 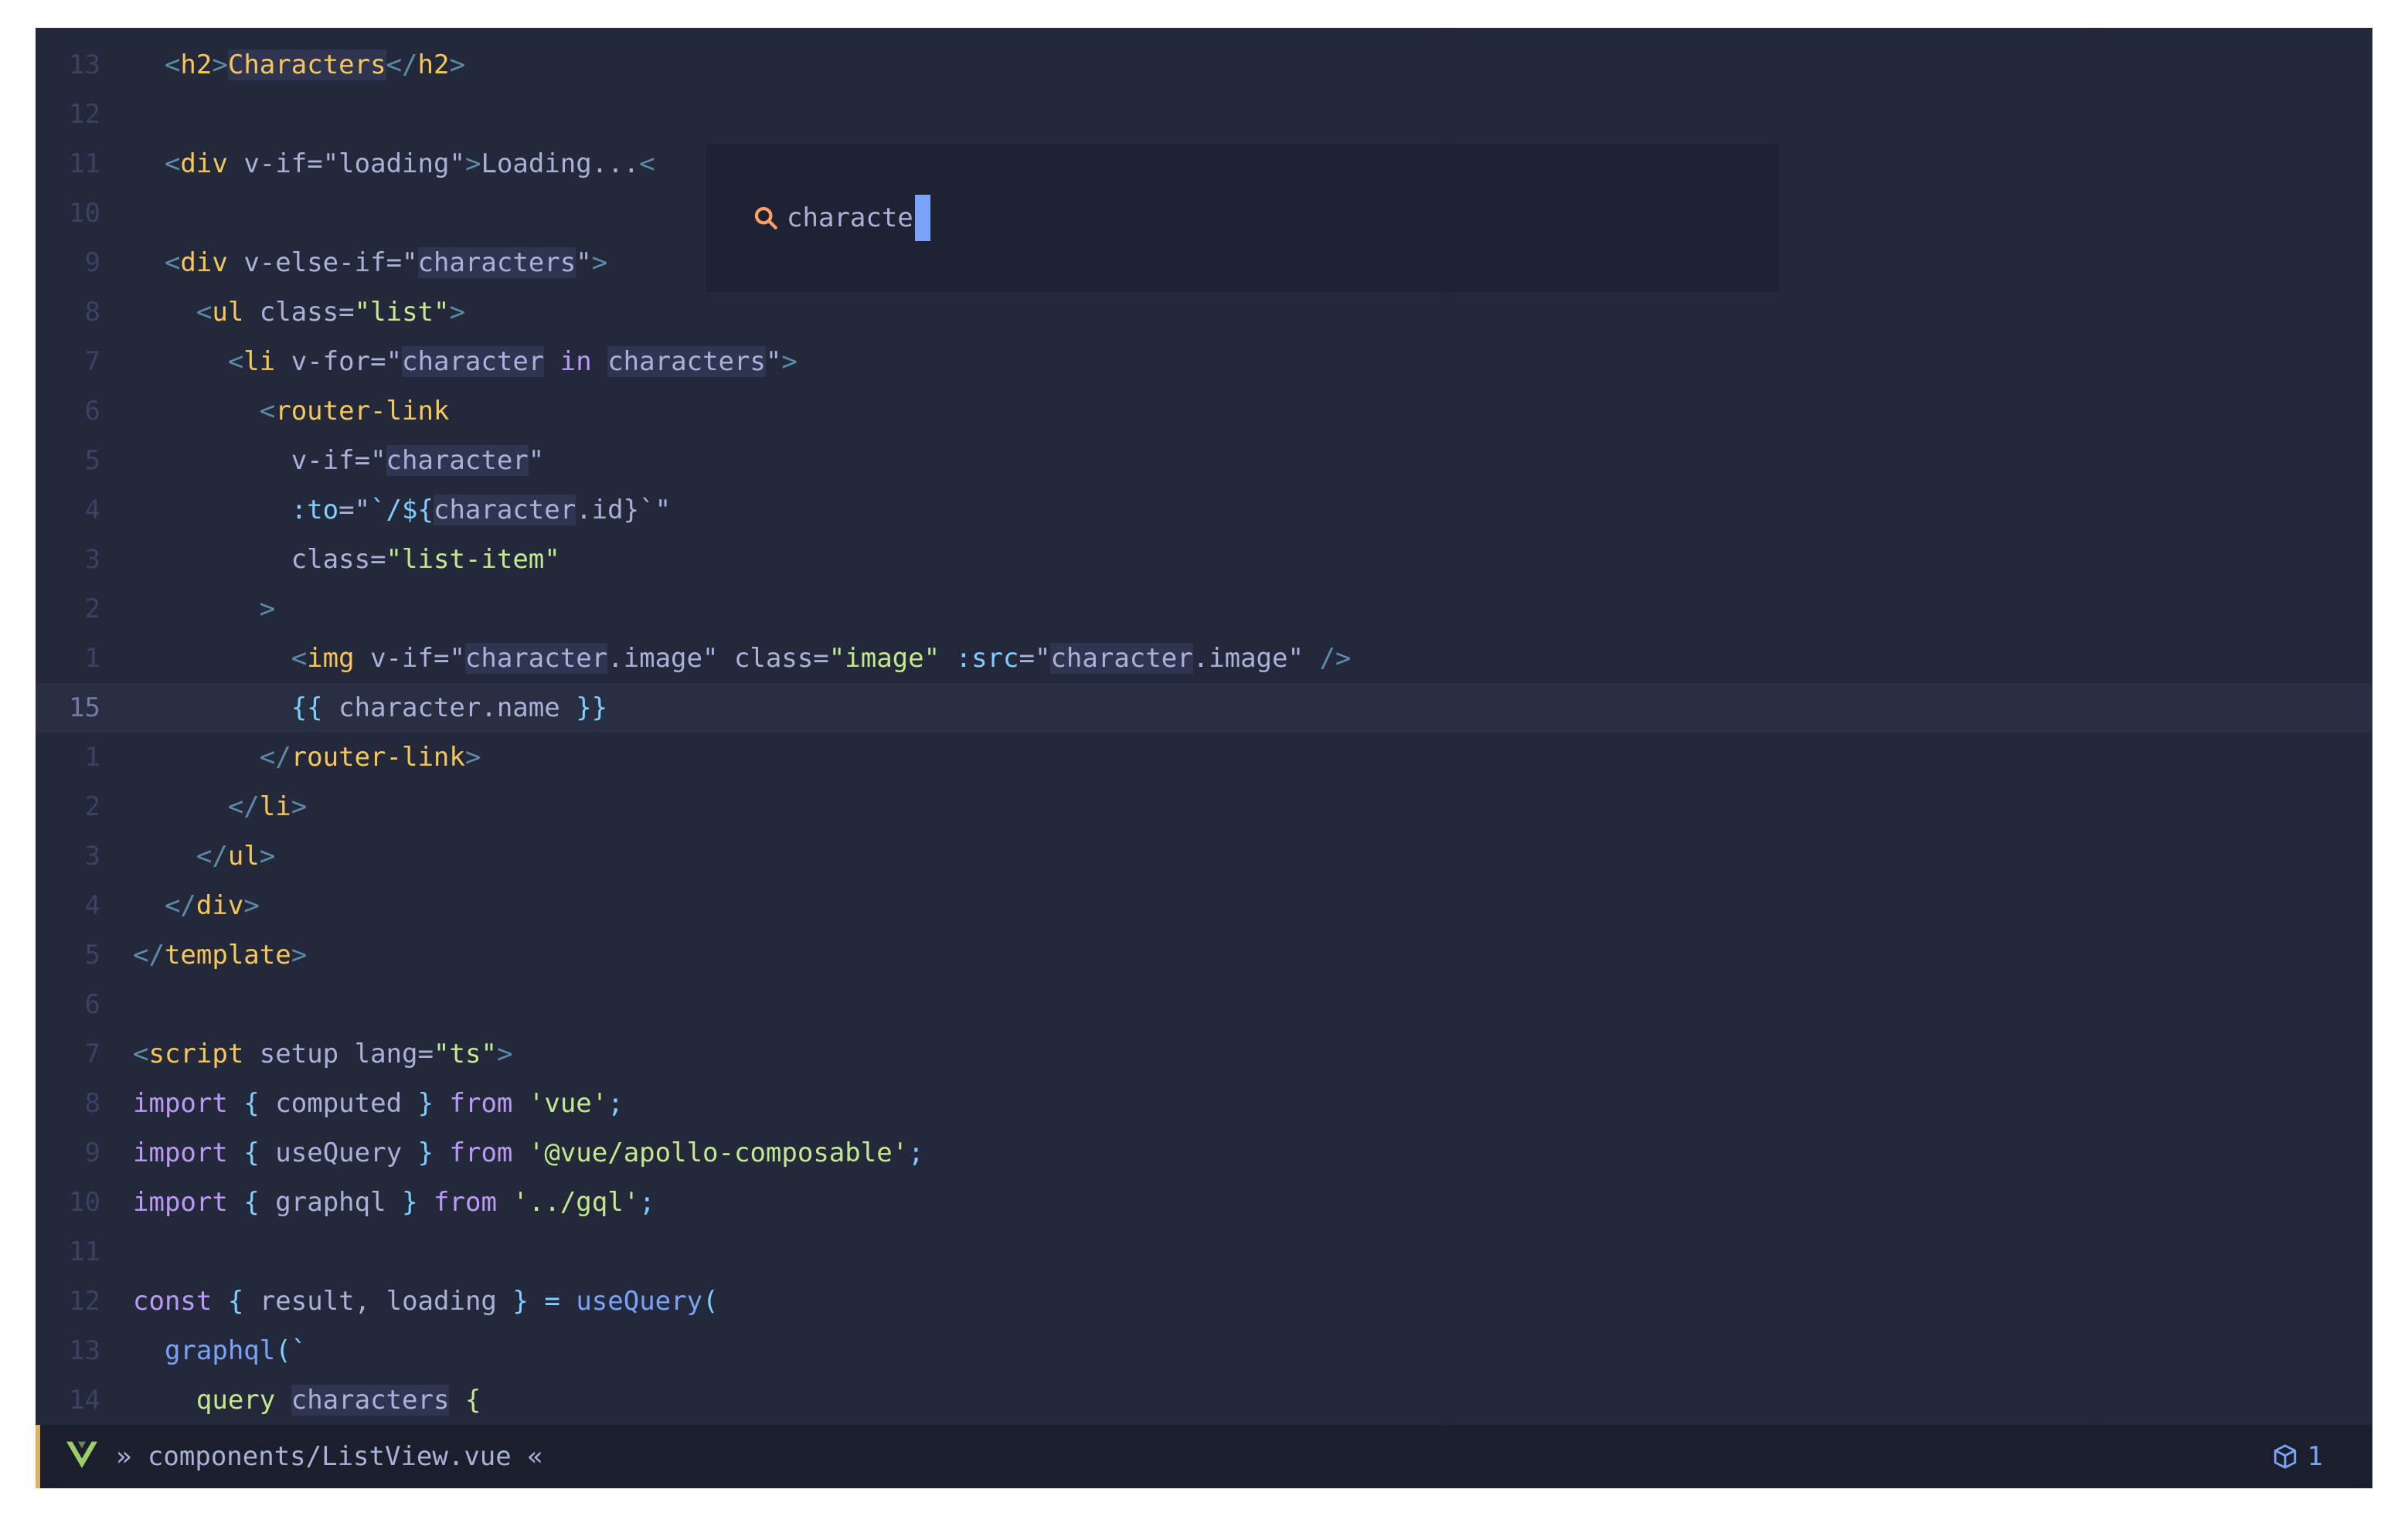 What do you see at coordinates (1204, 510) in the screenshot?
I see `code-line: 4 :to="`/${character.id}`"` at bounding box center [1204, 510].